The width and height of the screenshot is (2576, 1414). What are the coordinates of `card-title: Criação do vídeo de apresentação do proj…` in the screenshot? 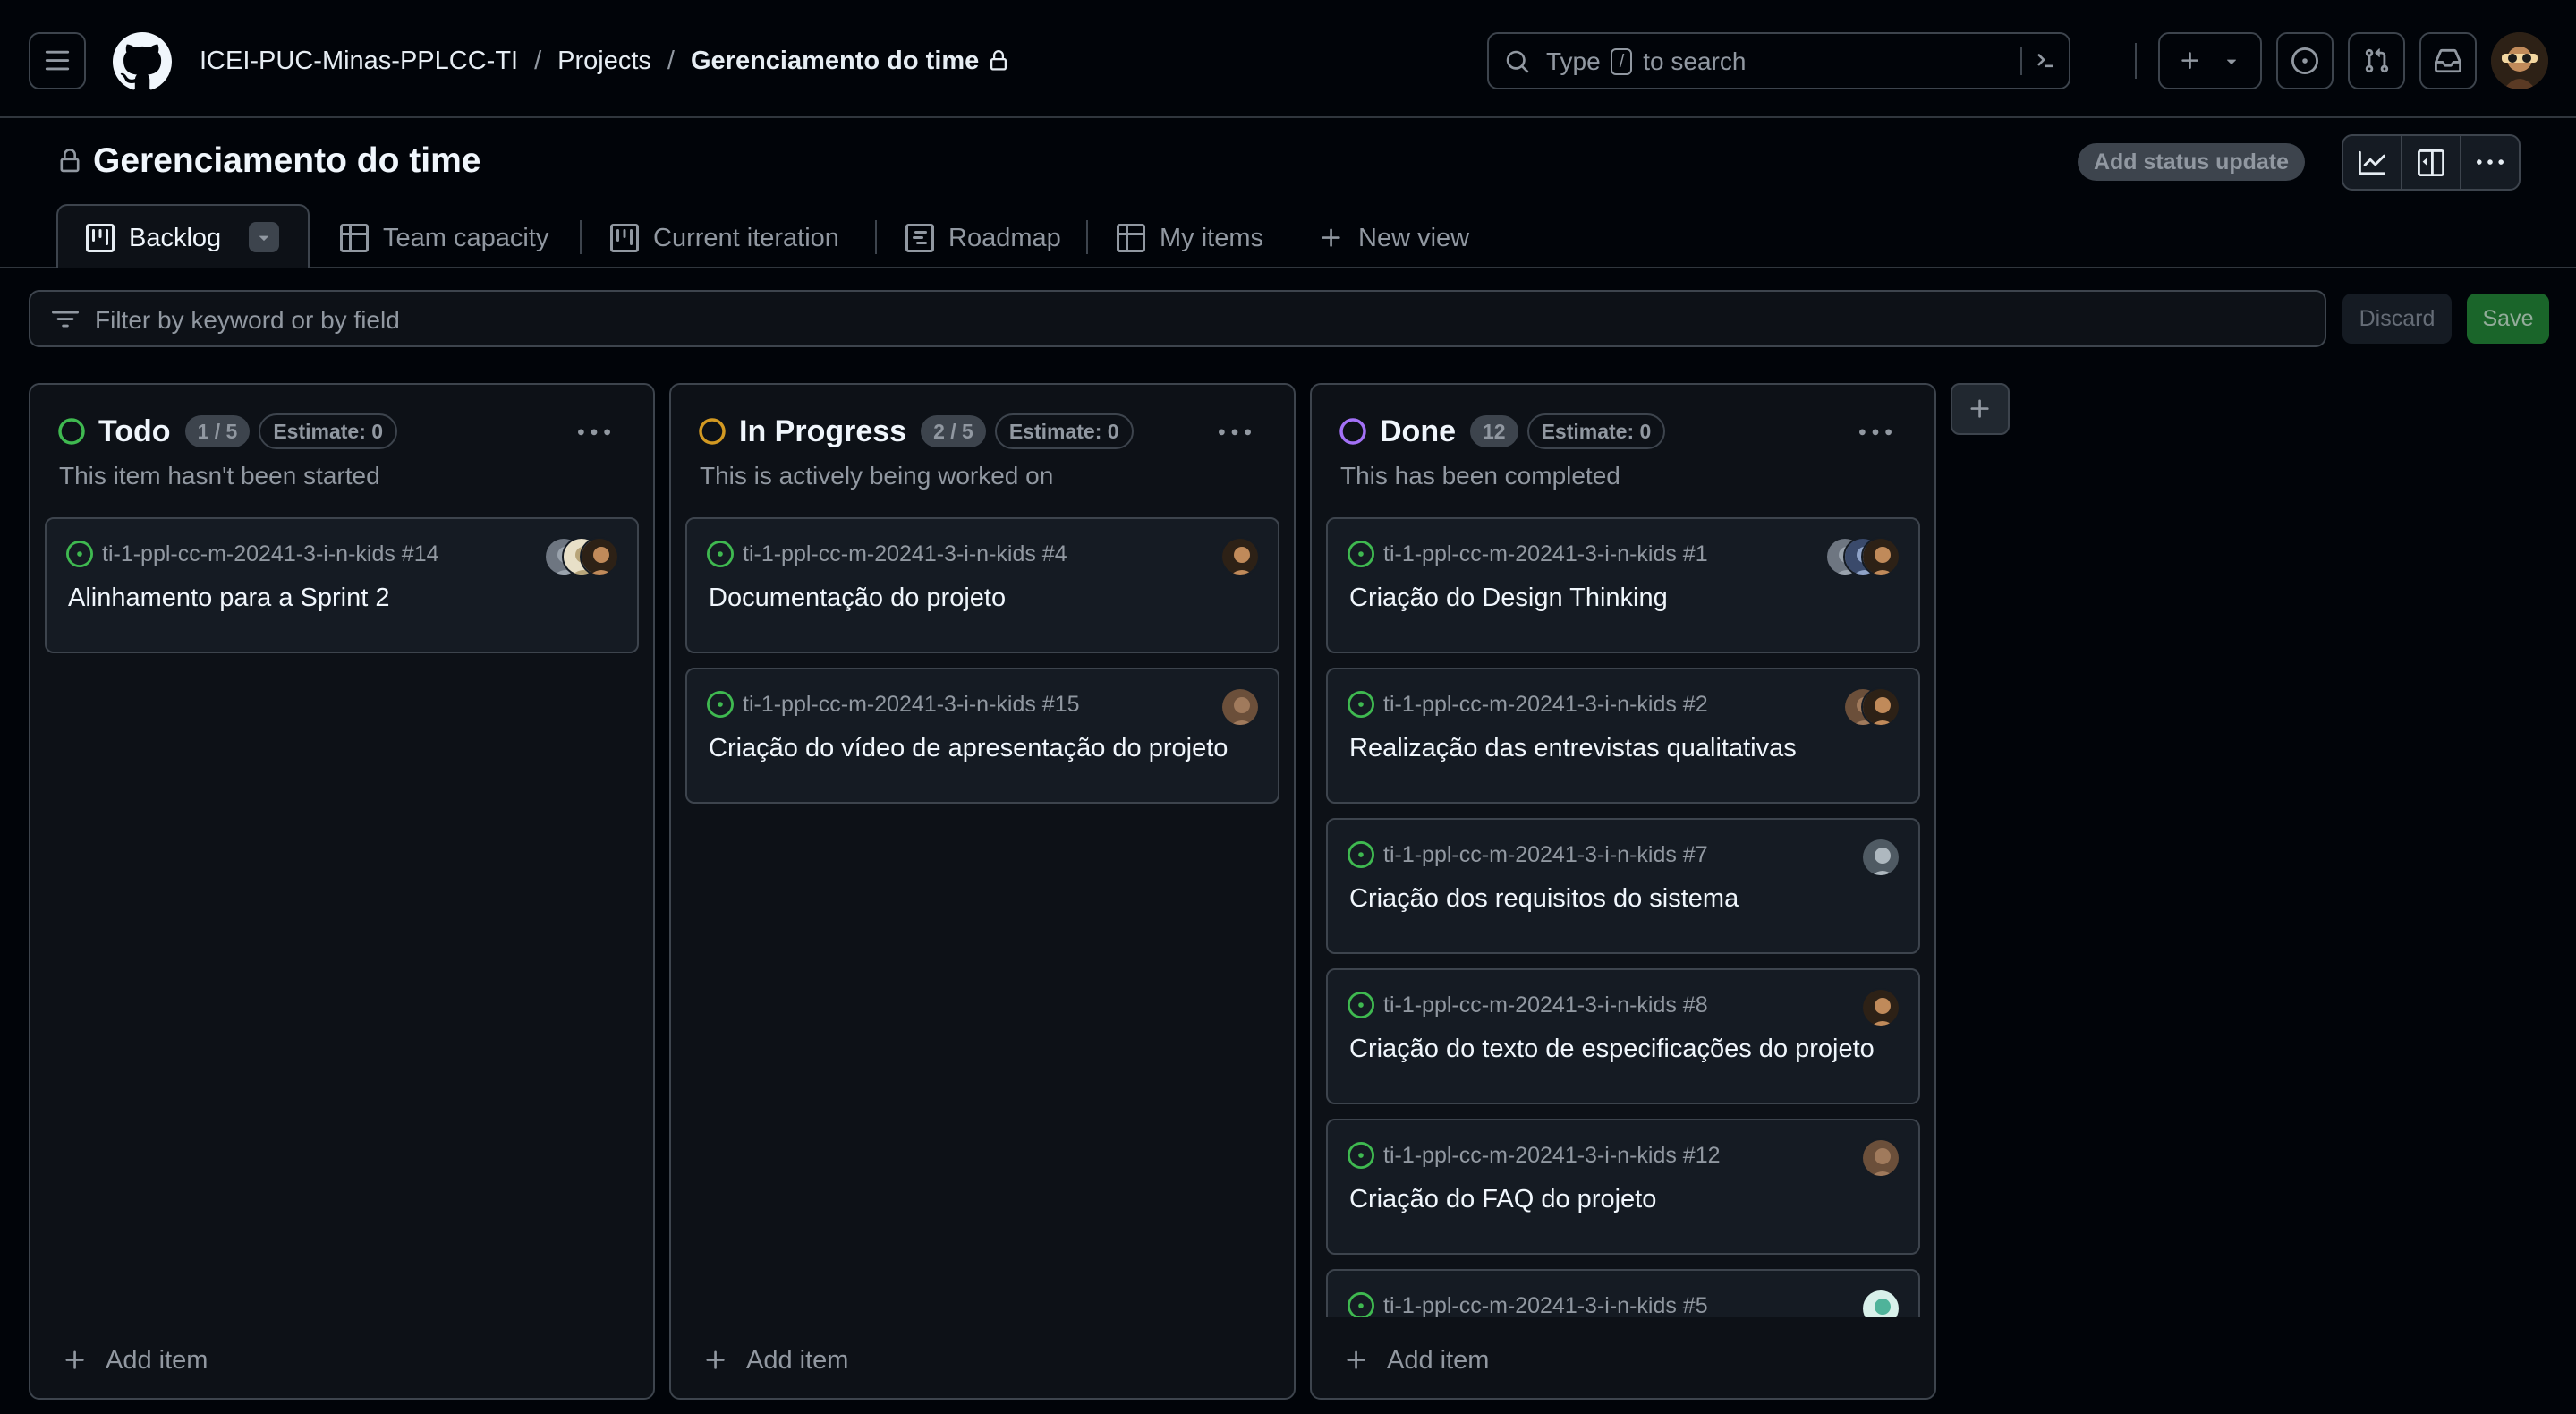 It's located at (969, 748).